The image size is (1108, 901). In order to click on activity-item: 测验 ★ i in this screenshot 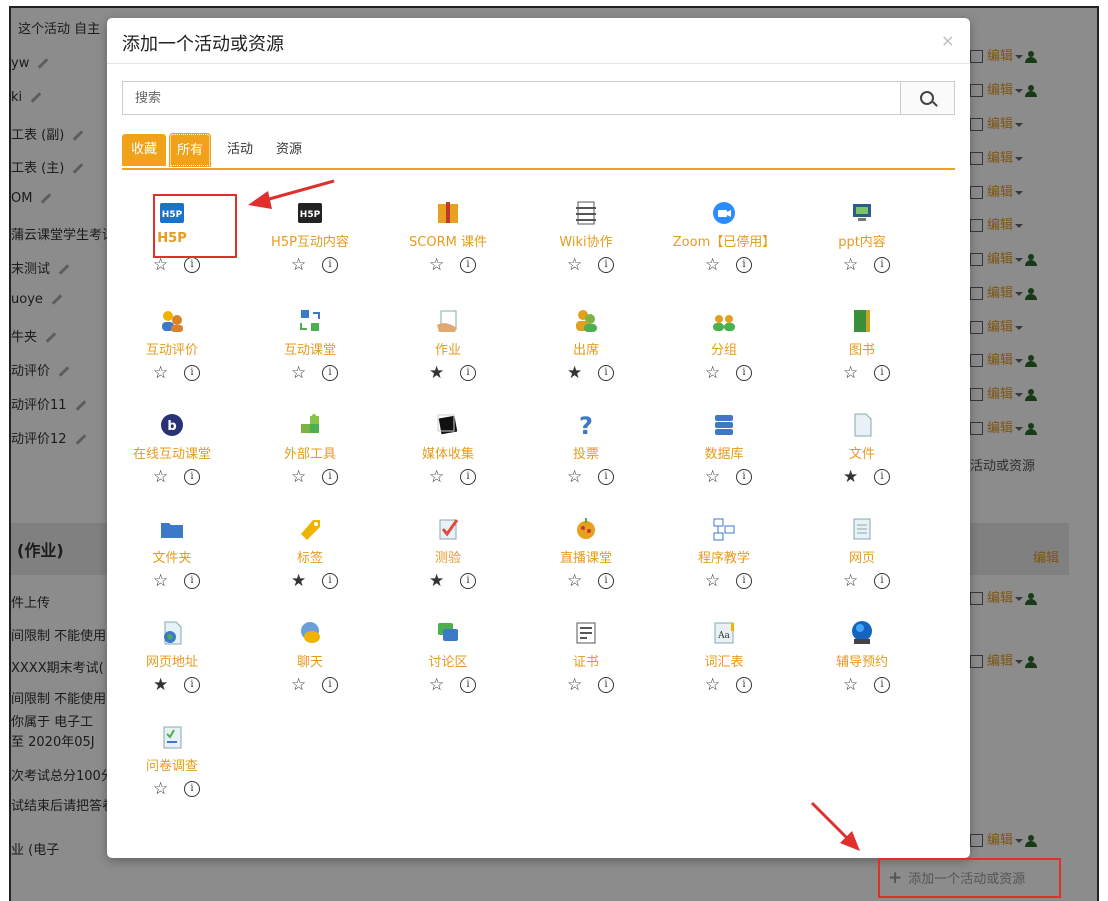, I will do `click(448, 566)`.